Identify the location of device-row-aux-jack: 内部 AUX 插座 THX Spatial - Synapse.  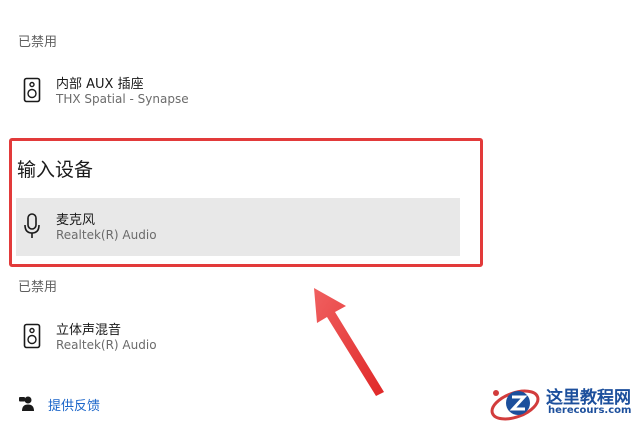
(238, 91).